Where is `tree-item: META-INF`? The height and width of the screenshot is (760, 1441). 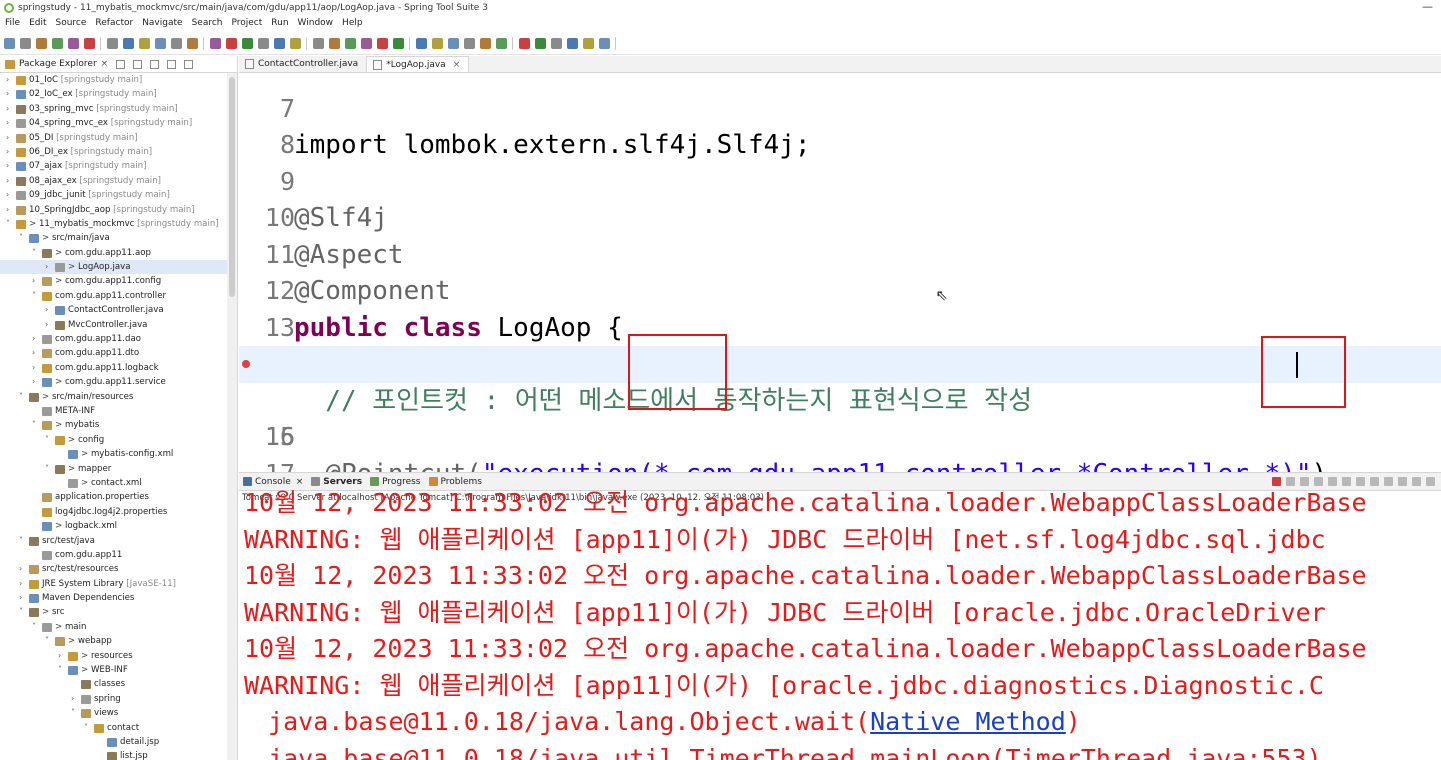
tree-item: META-INF is located at coordinates (118, 411).